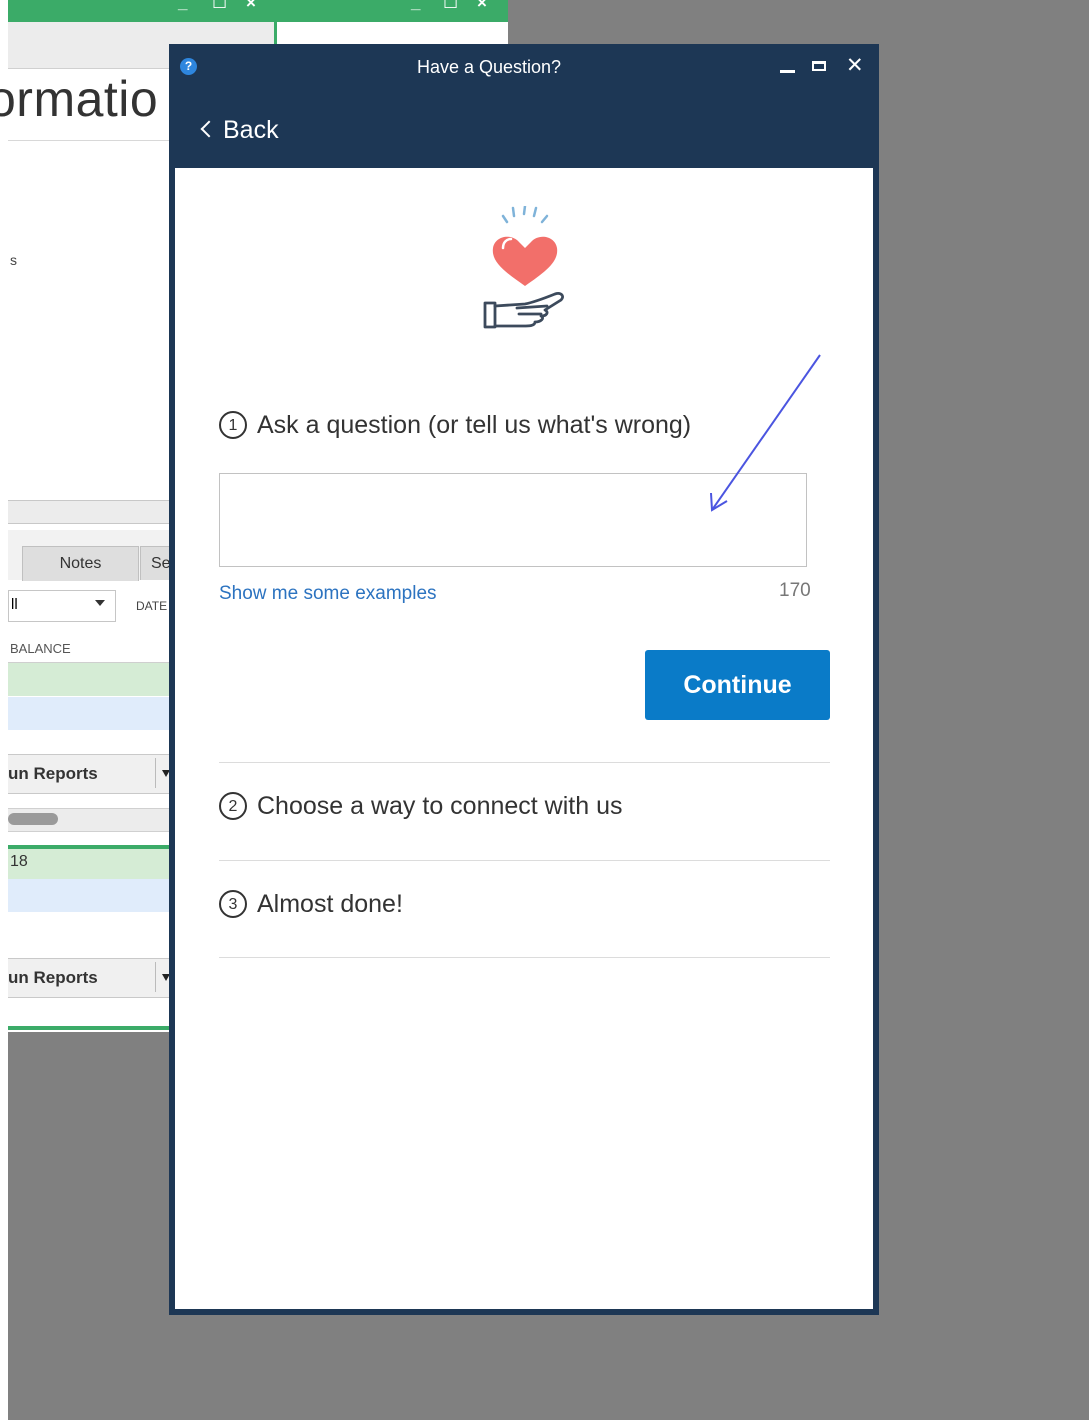 This screenshot has width=1089, height=1420. I want to click on step-3: 3 Almost done!, so click(311, 905).